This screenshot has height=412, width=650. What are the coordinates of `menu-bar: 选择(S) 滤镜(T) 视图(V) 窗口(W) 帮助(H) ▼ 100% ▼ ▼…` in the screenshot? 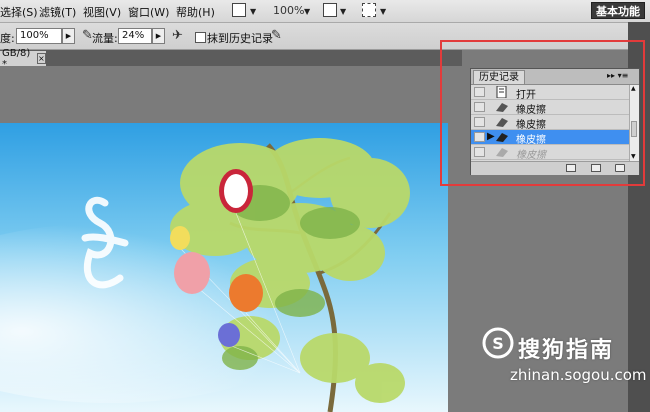 It's located at (325, 11).